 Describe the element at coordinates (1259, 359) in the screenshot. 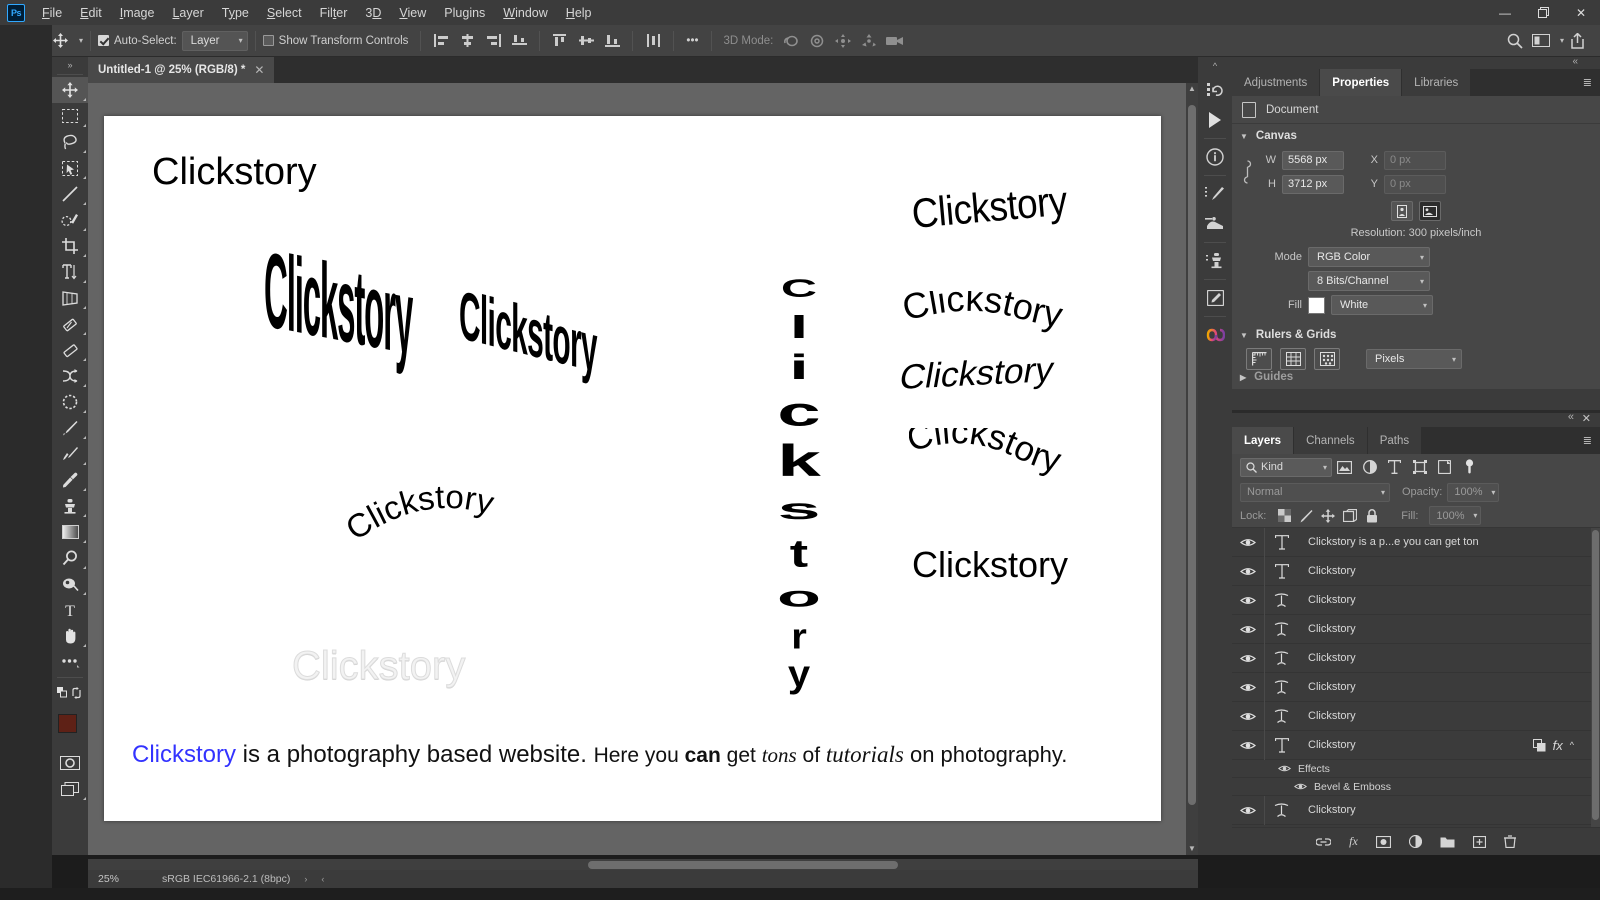

I see `ruler-icon` at that location.